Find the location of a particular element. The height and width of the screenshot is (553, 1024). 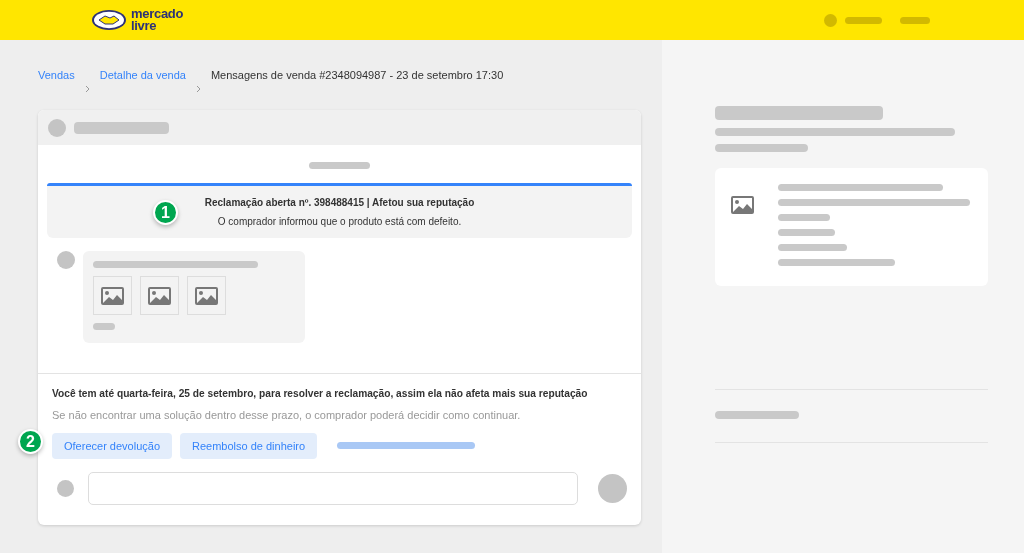

step-number: 1 is located at coordinates (165, 212).